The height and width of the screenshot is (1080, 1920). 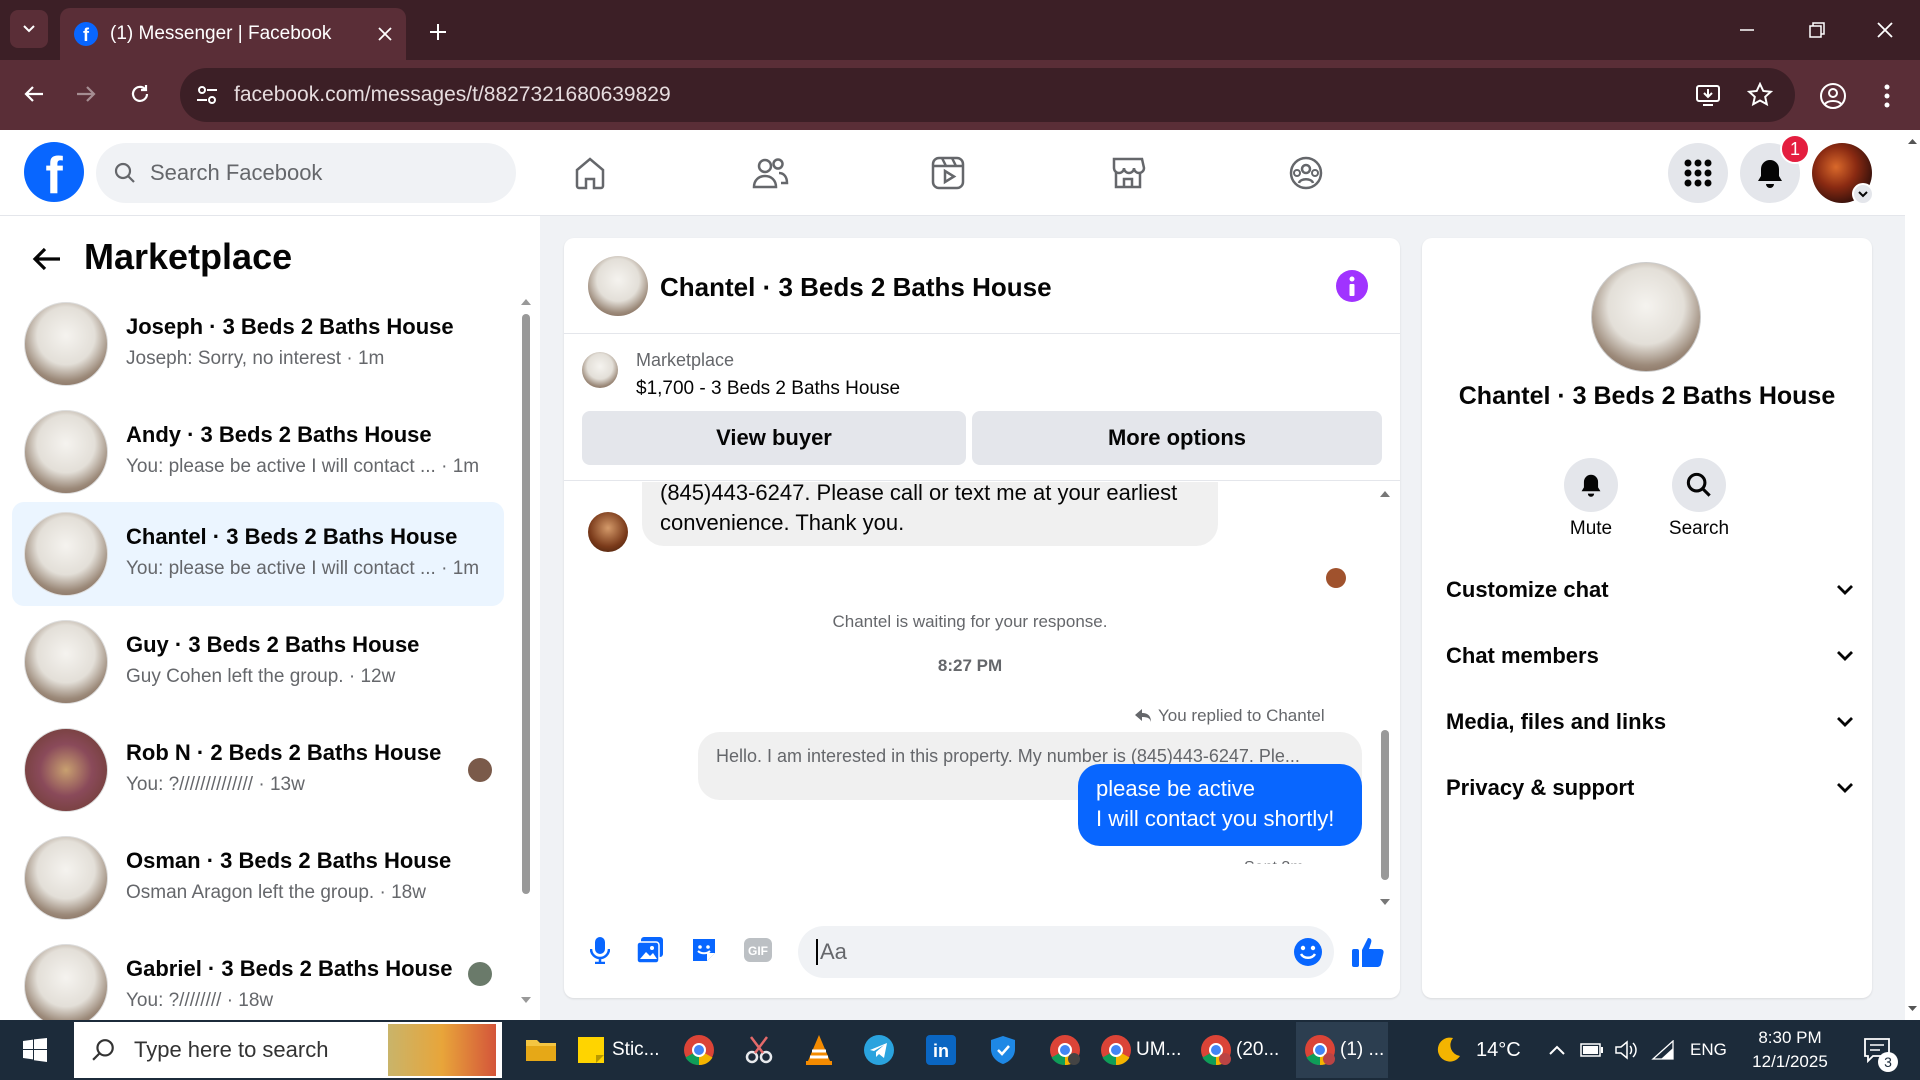 What do you see at coordinates (385, 34) in the screenshot?
I see `tab-close-icon` at bounding box center [385, 34].